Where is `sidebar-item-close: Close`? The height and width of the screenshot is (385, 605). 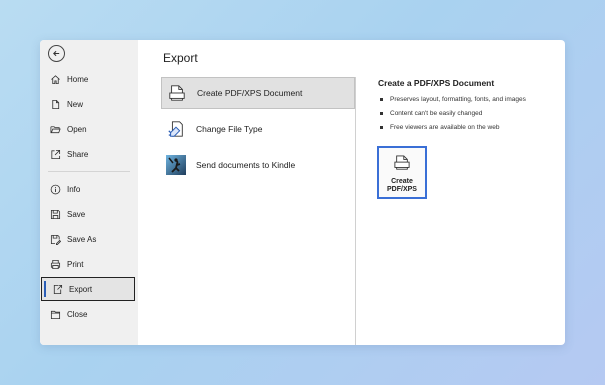
sidebar-item-close: Close is located at coordinates (89, 314).